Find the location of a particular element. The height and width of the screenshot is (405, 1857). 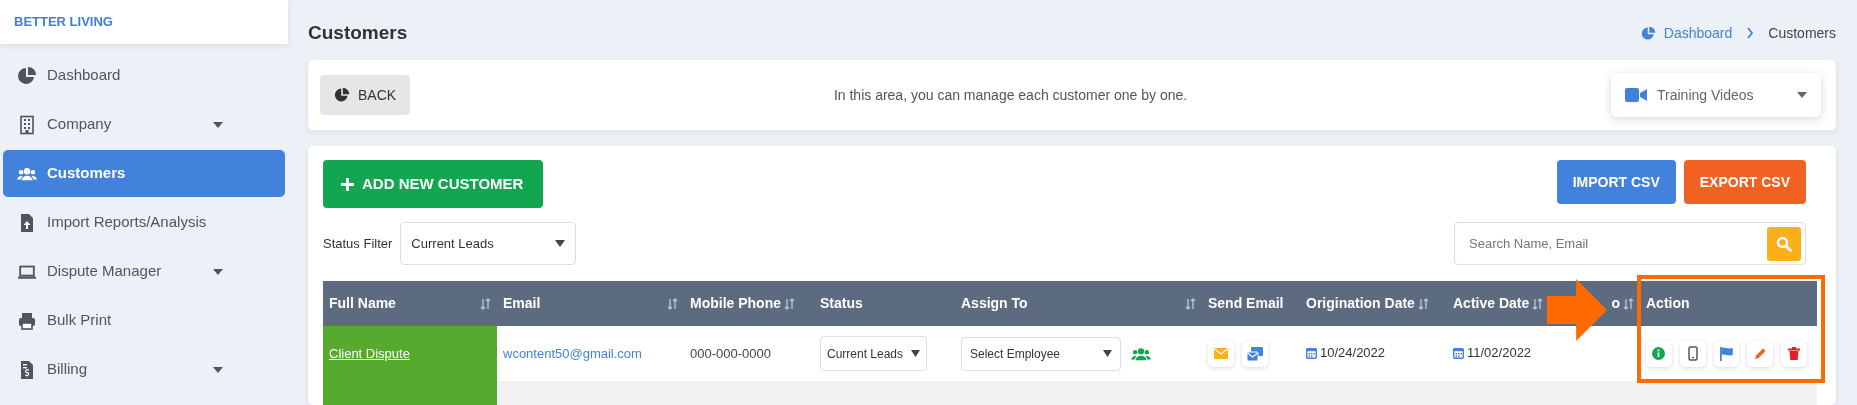

mobile-phone-button is located at coordinates (1692, 353).